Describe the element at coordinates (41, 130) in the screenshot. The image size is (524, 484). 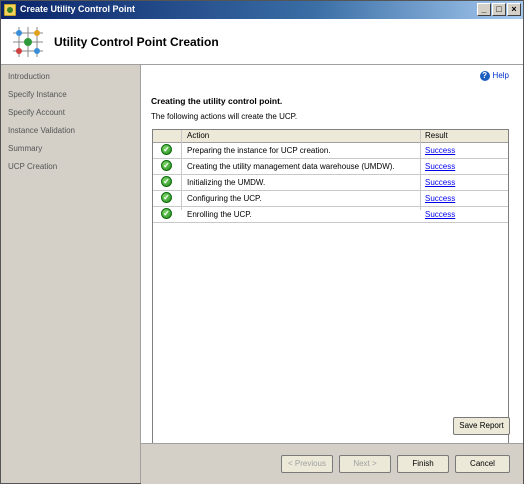
I see `sidebar-item-instance-validation: Instance Validation` at that location.